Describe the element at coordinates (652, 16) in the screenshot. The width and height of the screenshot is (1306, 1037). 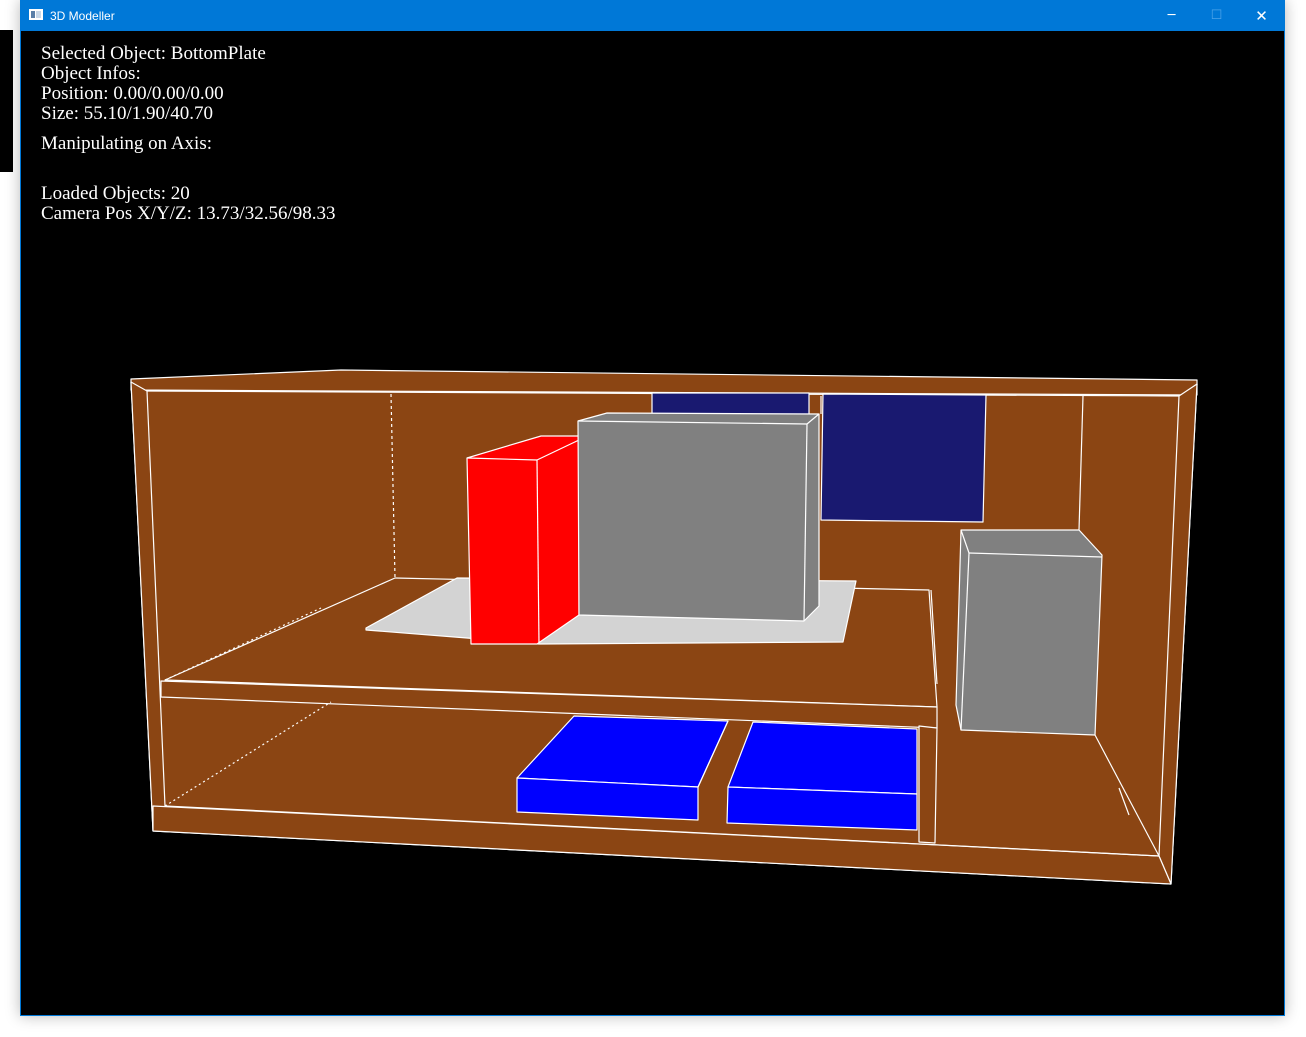
I see `title-bar: 3D Modeller ─ ☐ ✕` at that location.